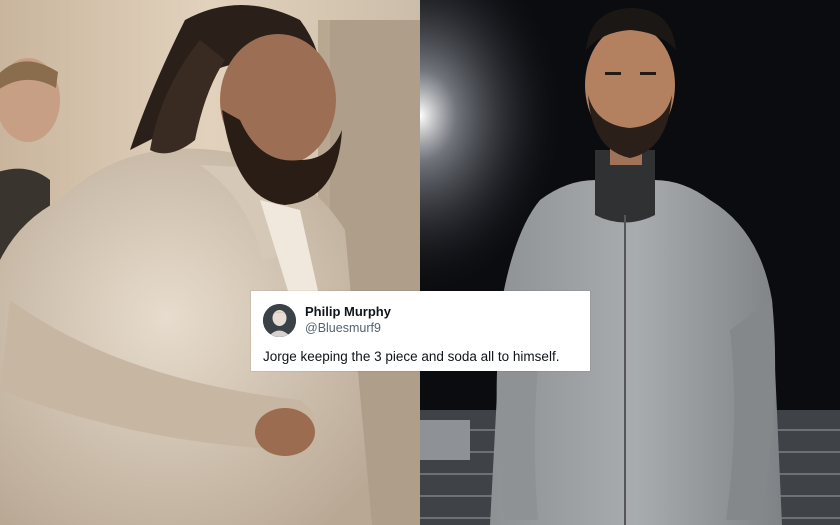 This screenshot has height=525, width=840. I want to click on avatar-image, so click(279, 320).